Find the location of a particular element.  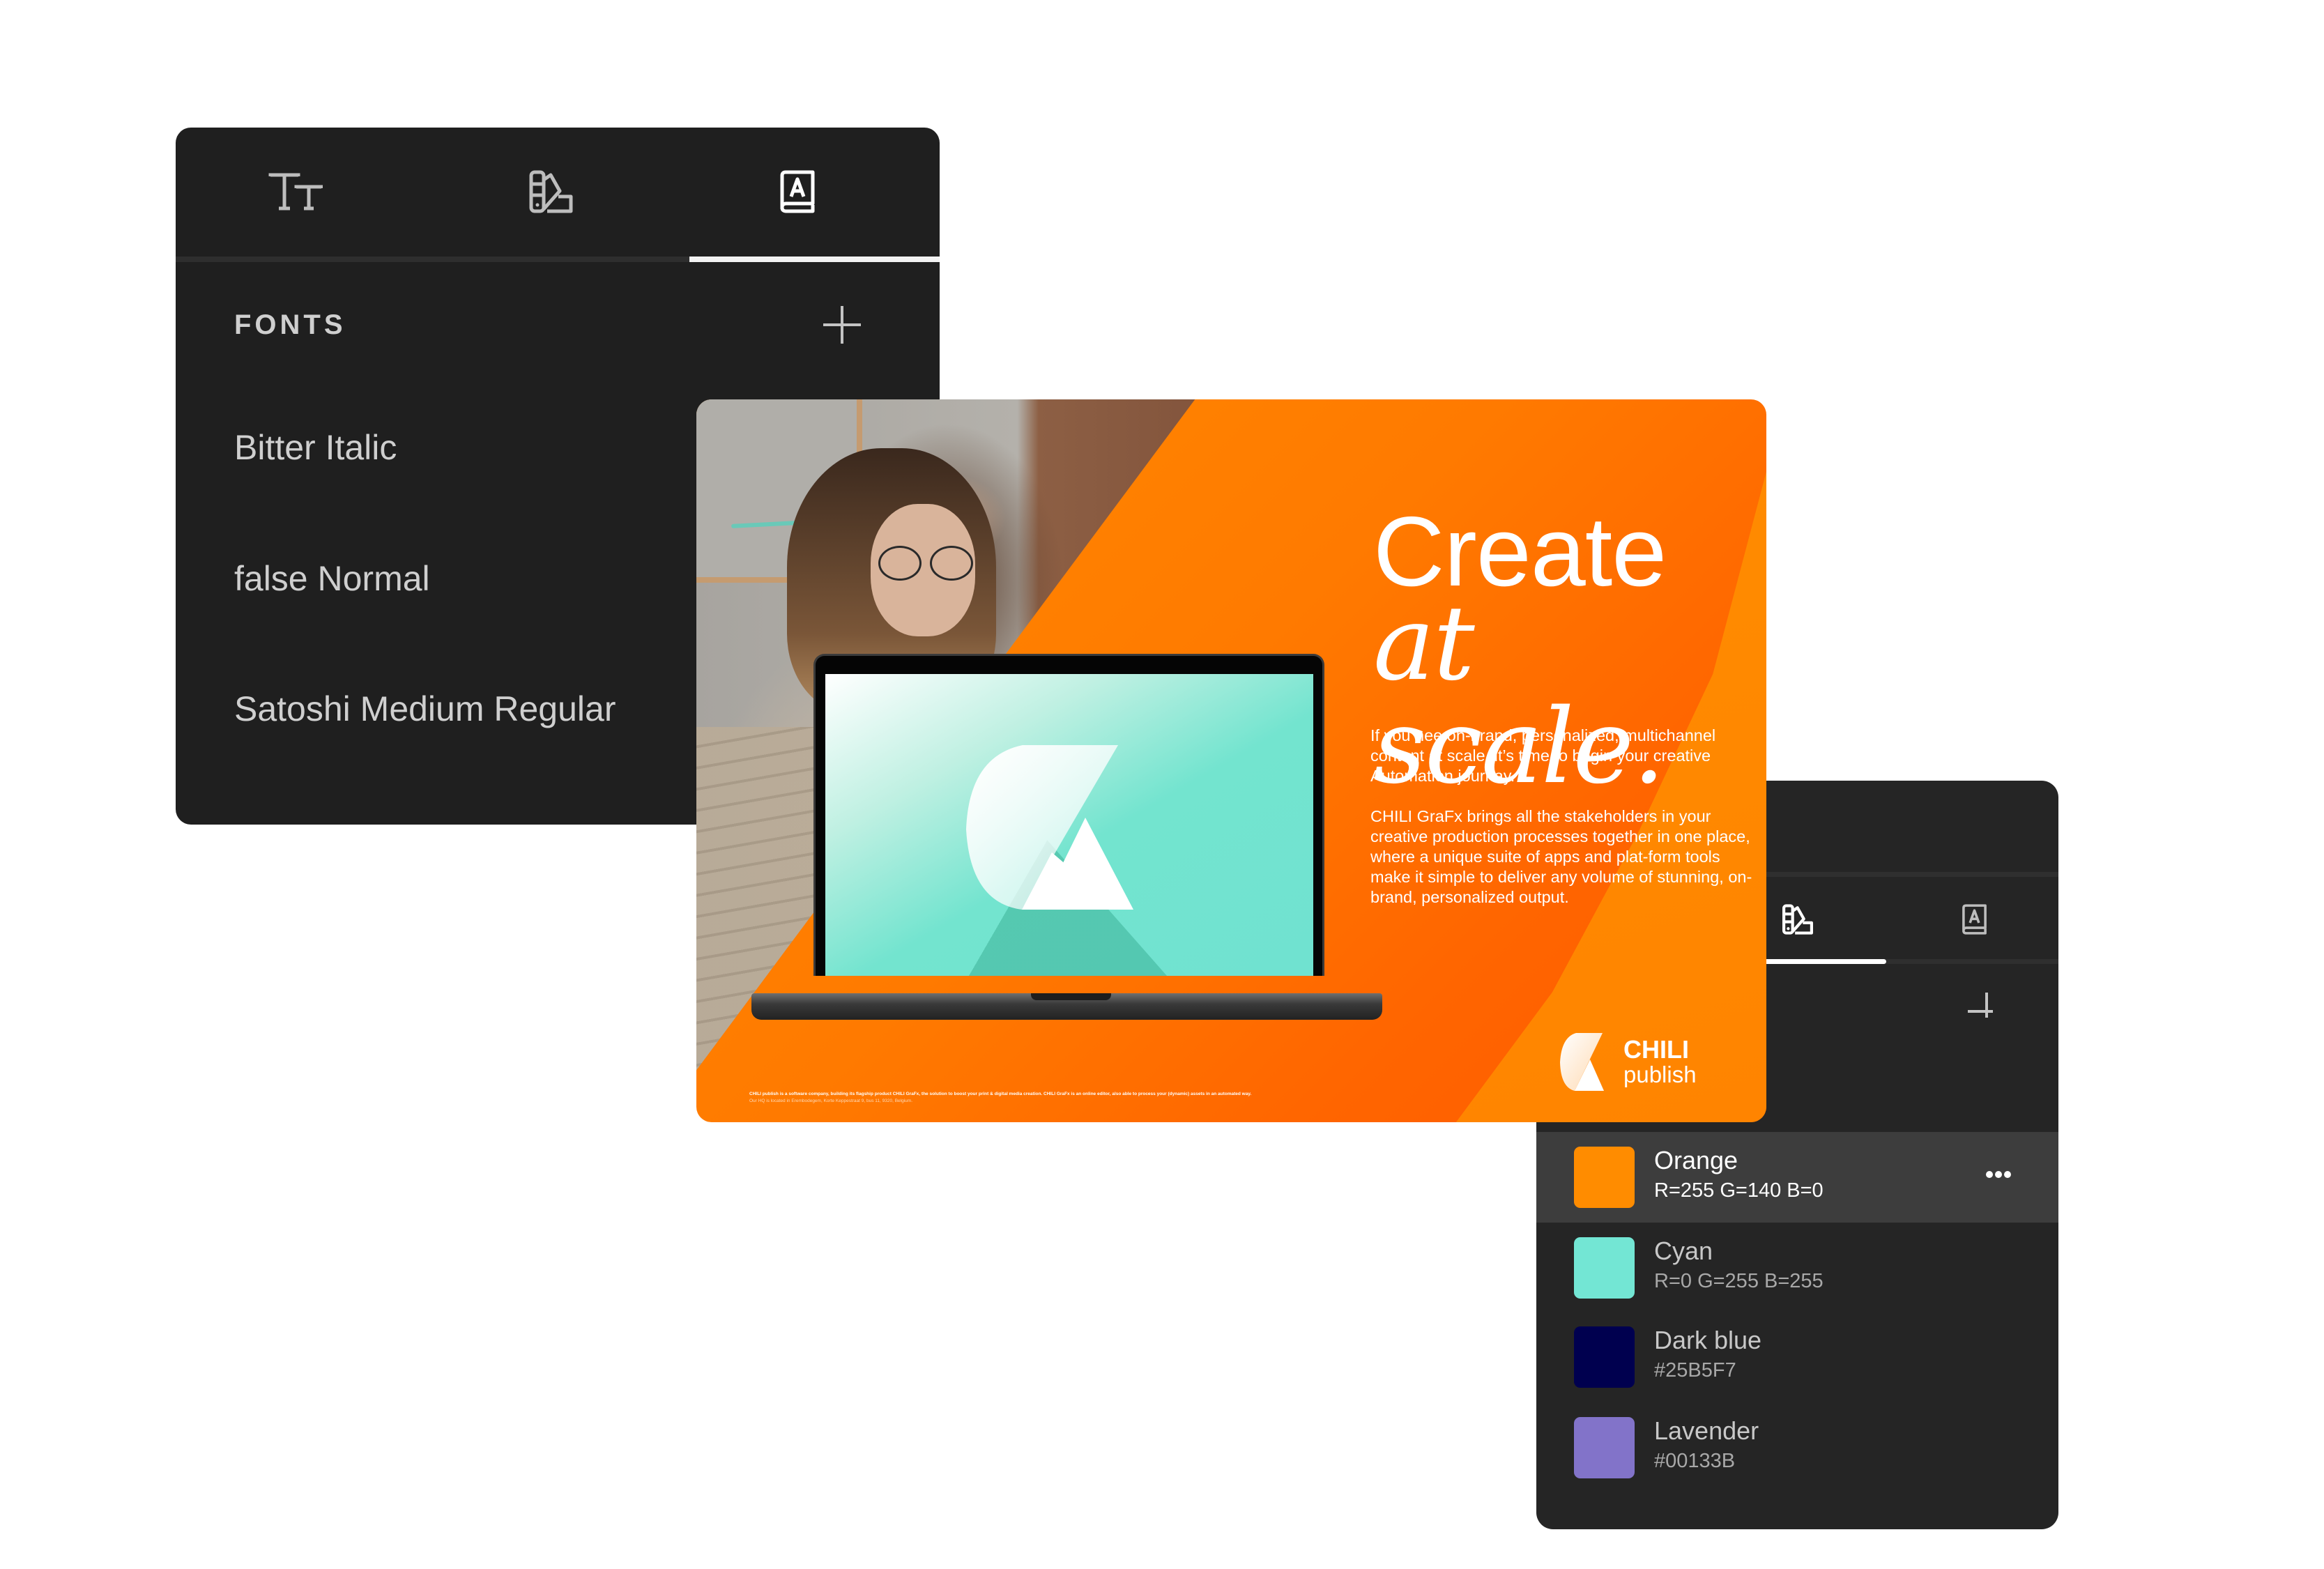

fonts-section-title: FONTS is located at coordinates (290, 324).